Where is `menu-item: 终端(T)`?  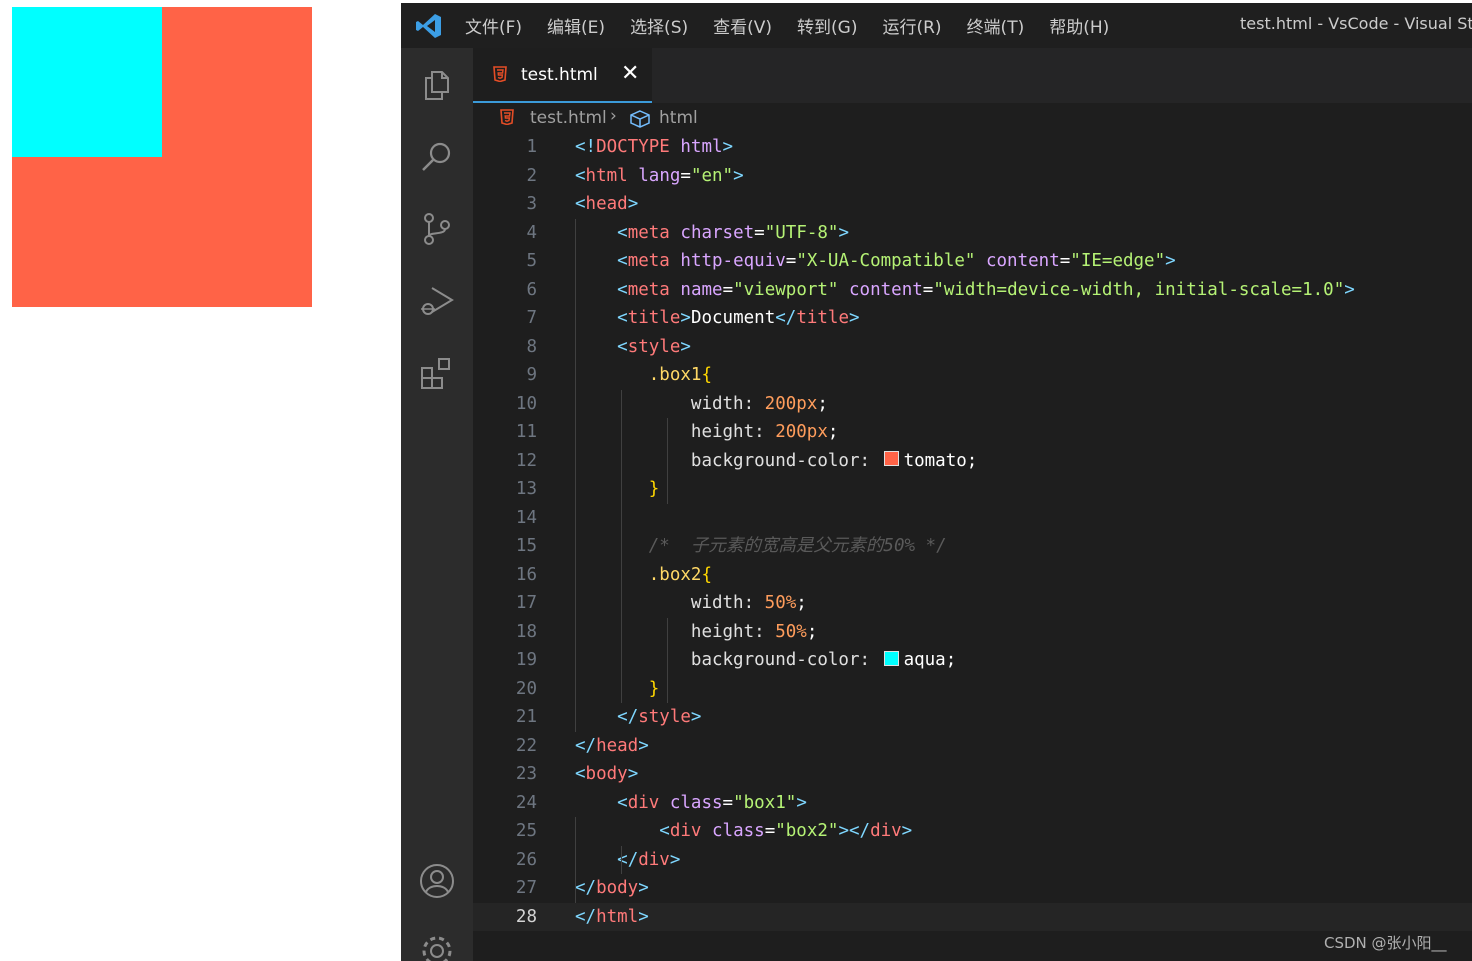 menu-item: 终端(T) is located at coordinates (996, 25).